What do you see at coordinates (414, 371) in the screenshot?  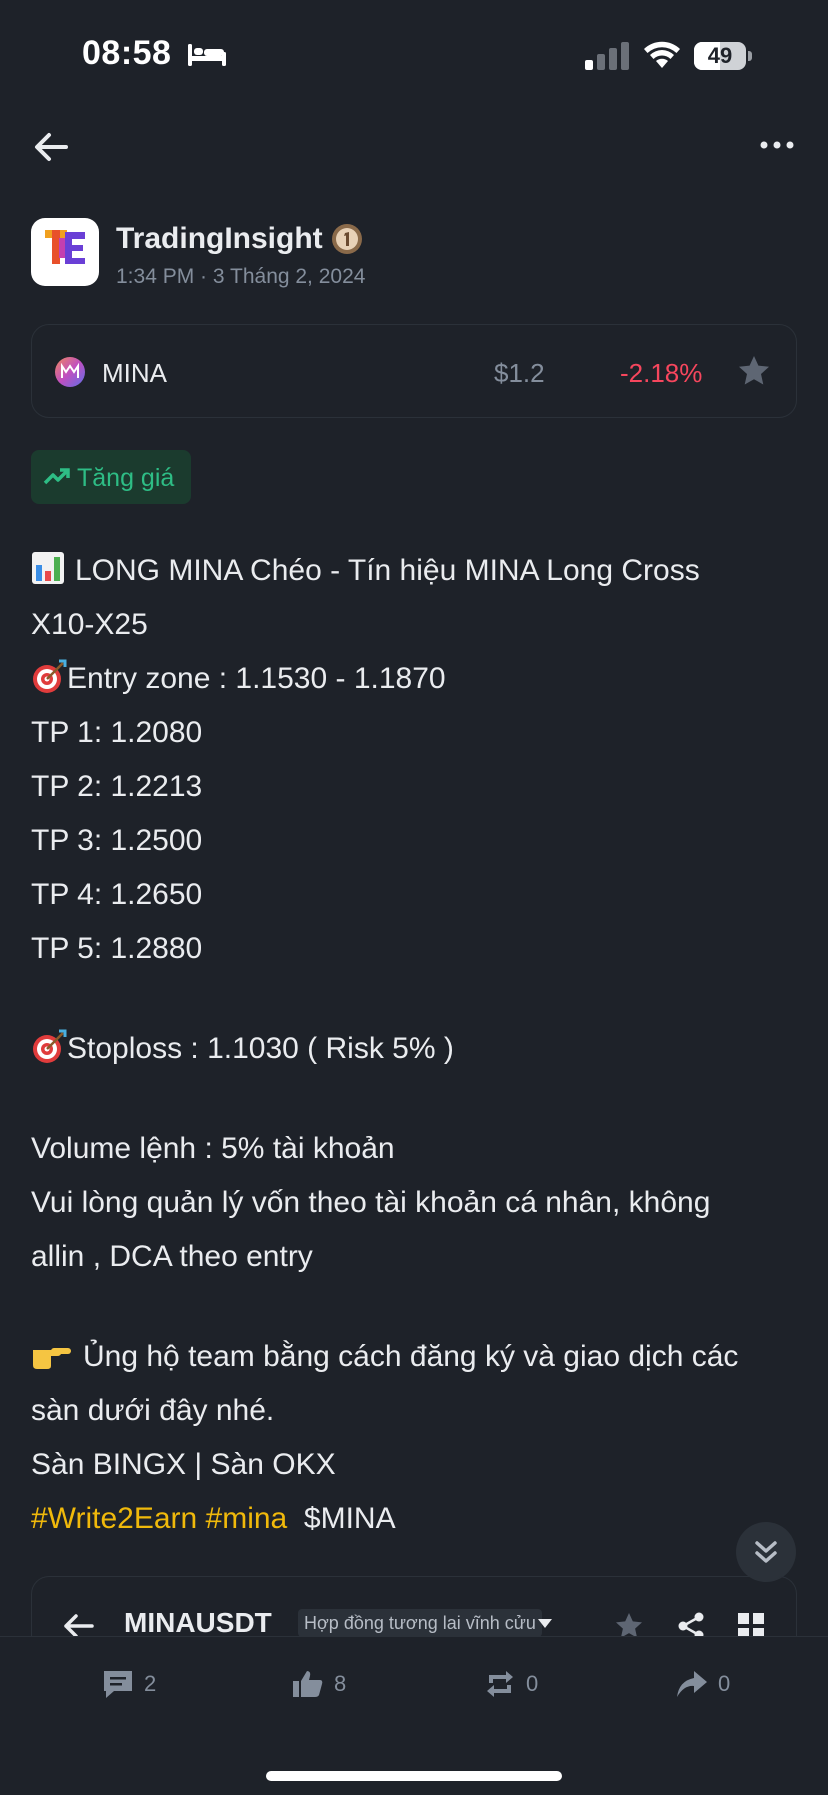 I see `coin-price-card: MINA $1.2 -2.18%` at bounding box center [414, 371].